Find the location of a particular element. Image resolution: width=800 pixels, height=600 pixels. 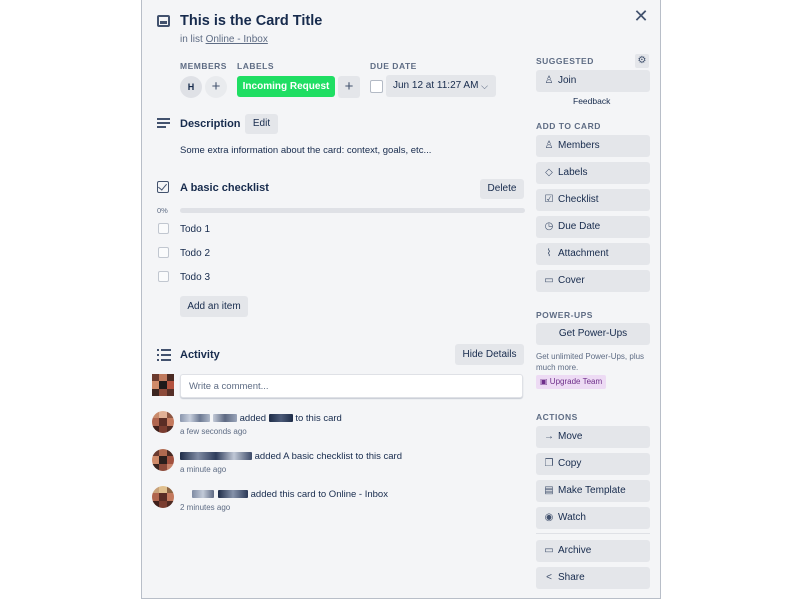

suggested-heading: SUGGESTED is located at coordinates (565, 61).